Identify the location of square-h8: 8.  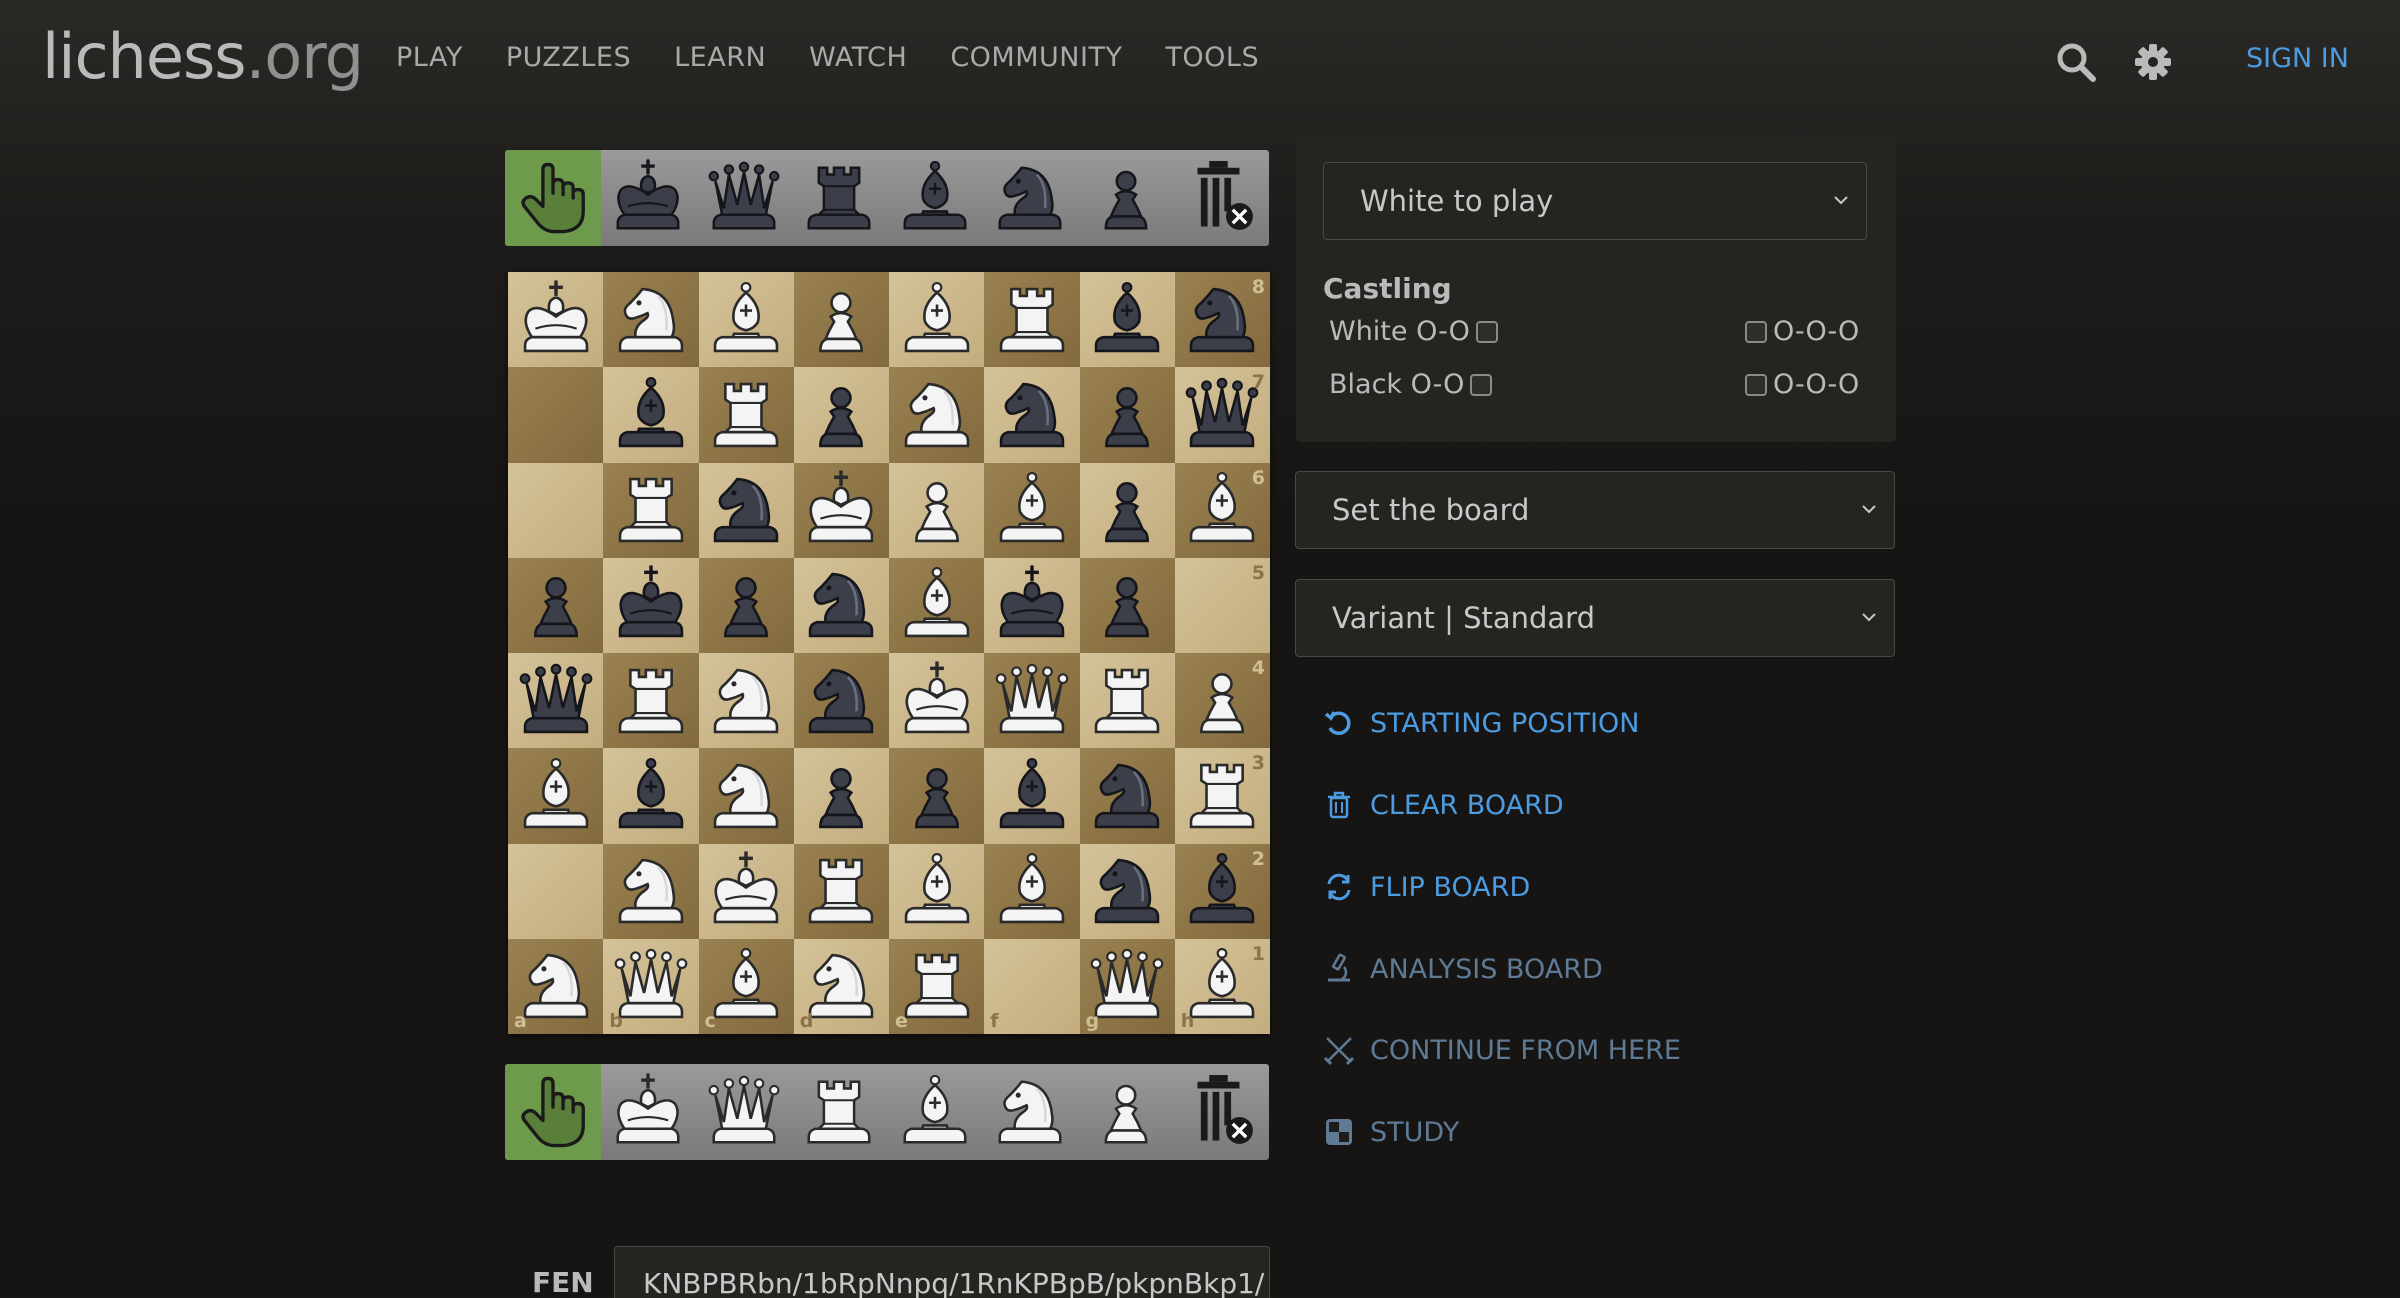
(1222, 320).